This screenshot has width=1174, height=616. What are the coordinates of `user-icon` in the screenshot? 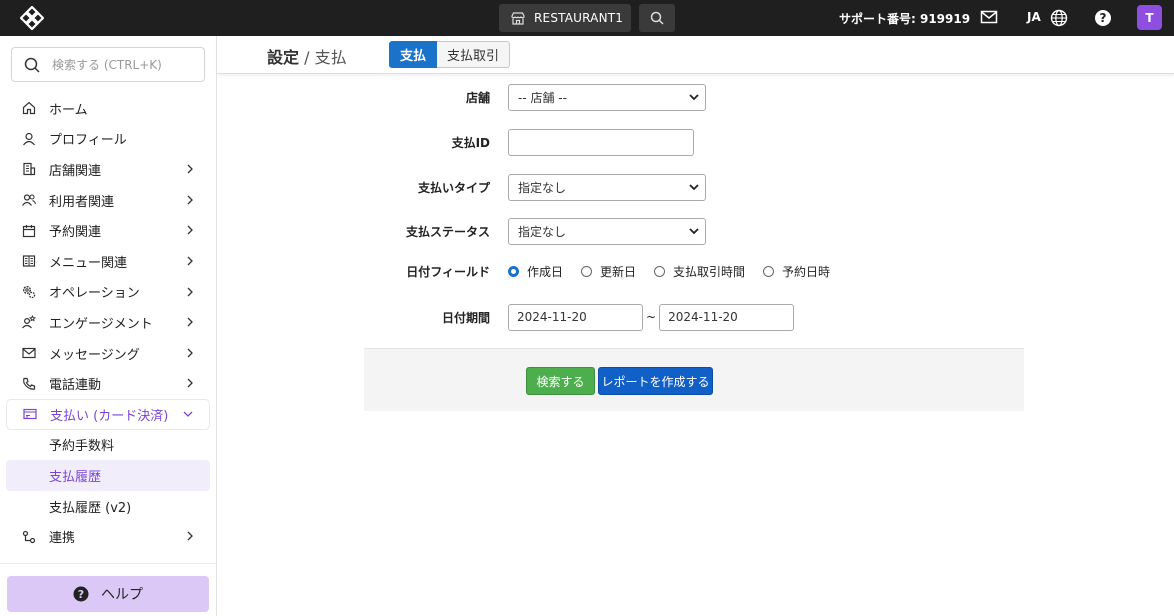 It's located at (29, 139).